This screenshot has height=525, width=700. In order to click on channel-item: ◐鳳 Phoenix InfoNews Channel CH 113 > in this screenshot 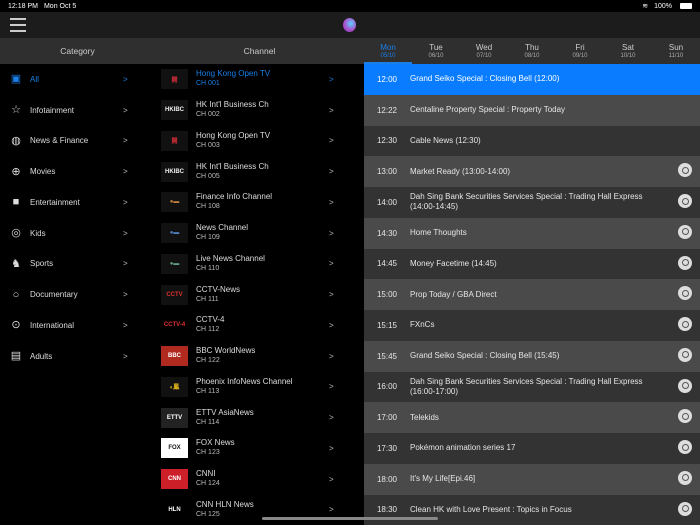, I will do `click(259, 387)`.